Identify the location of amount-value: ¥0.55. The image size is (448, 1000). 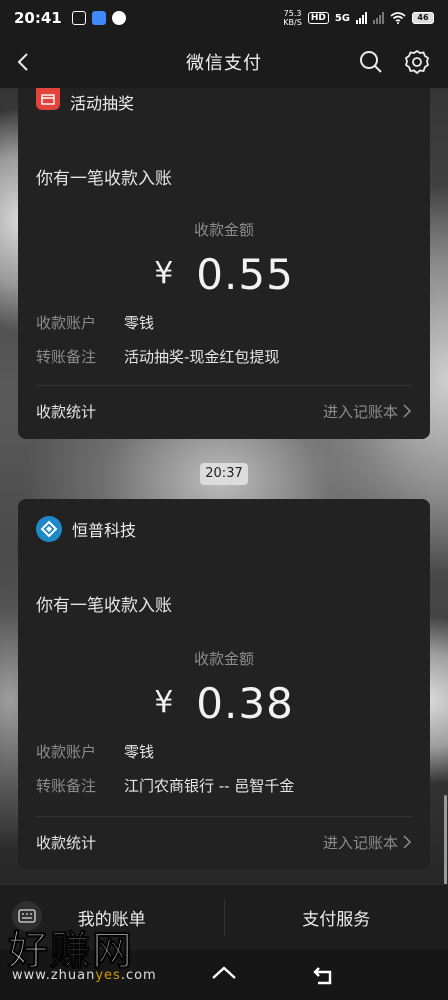
(224, 274).